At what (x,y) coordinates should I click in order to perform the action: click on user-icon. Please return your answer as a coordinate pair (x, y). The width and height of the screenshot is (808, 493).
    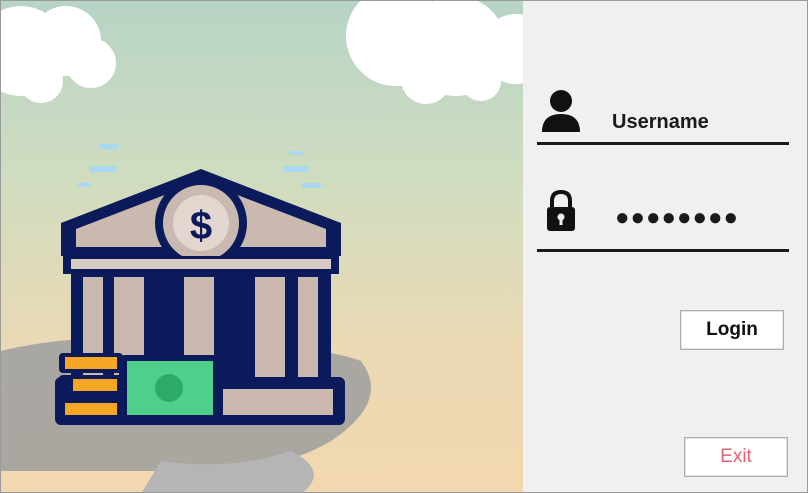
    Looking at the image, I should click on (561, 111).